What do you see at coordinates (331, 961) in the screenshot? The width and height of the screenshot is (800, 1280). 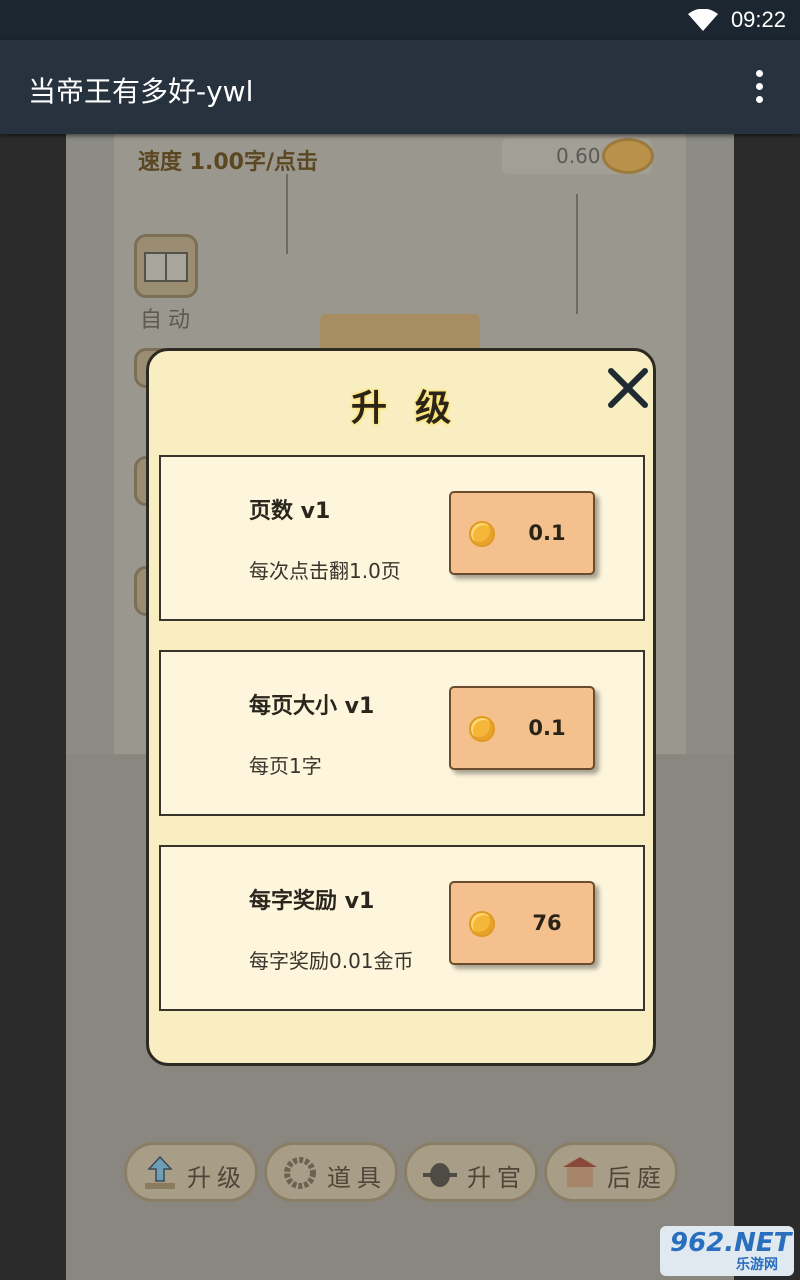 I see `upgrade-desc: 每字奖励0.01金币` at bounding box center [331, 961].